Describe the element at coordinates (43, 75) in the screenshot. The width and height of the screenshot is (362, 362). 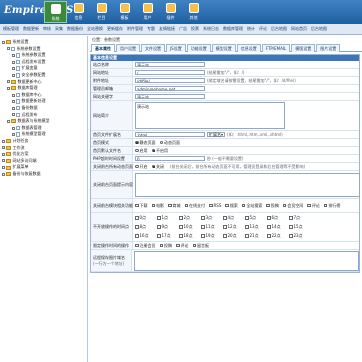
I see `tree-item: 安全参数配置` at that location.